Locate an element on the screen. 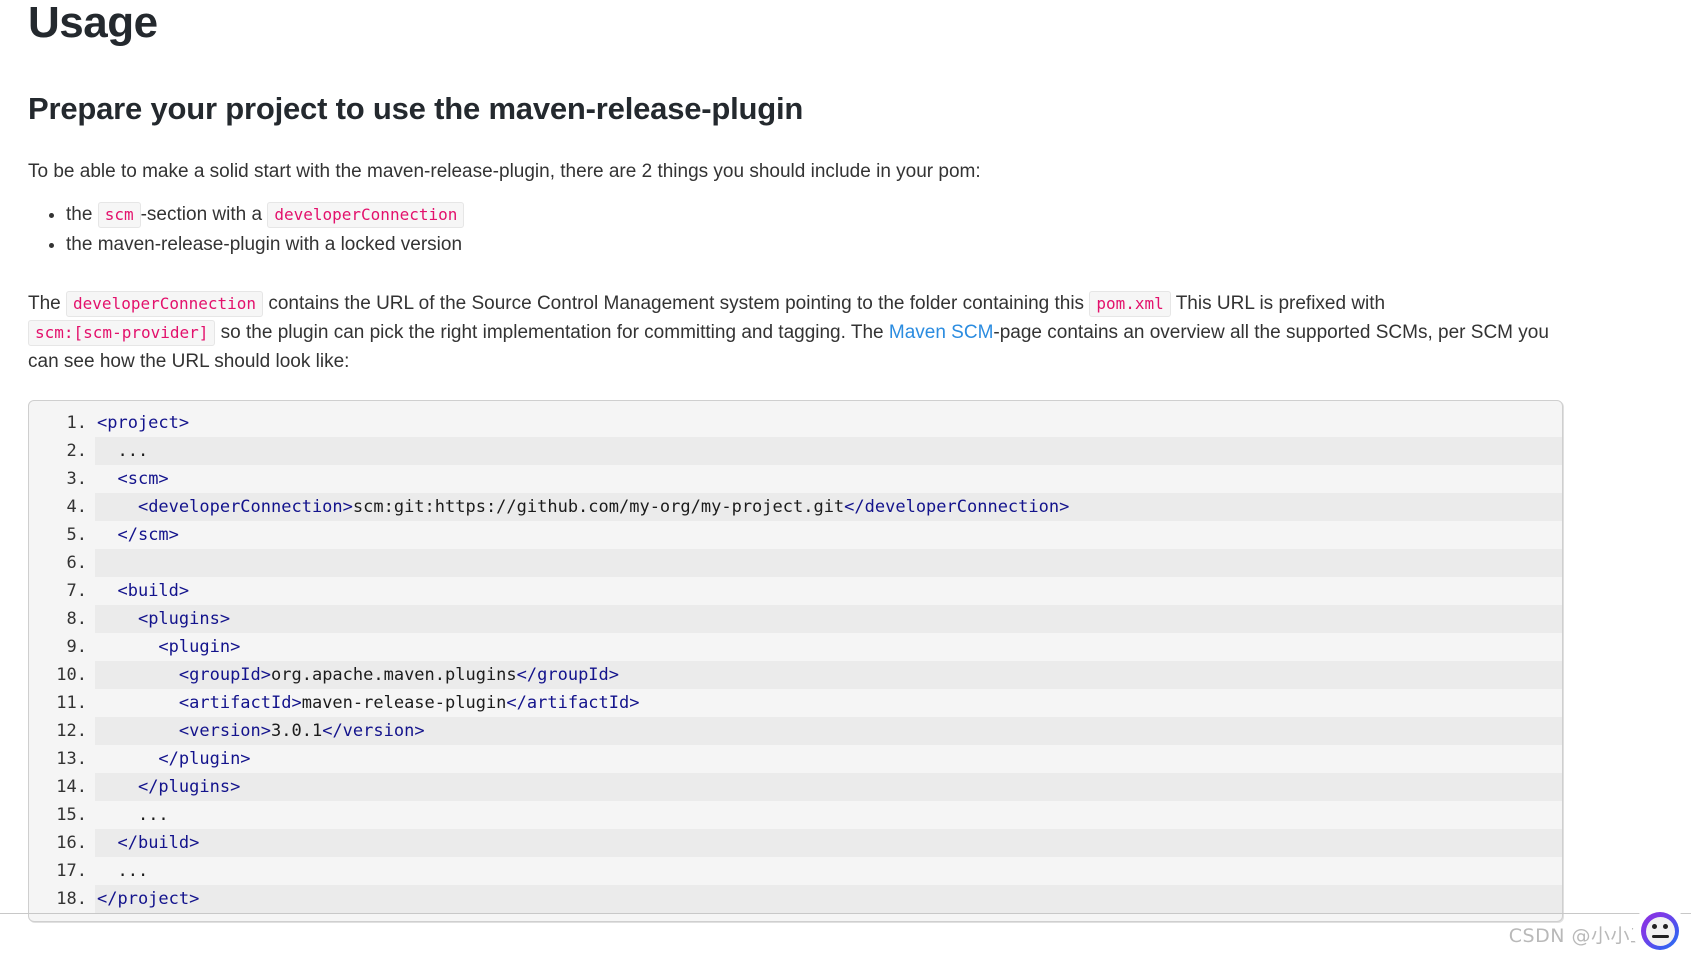  code-line-content: </plugins> is located at coordinates (828, 787).